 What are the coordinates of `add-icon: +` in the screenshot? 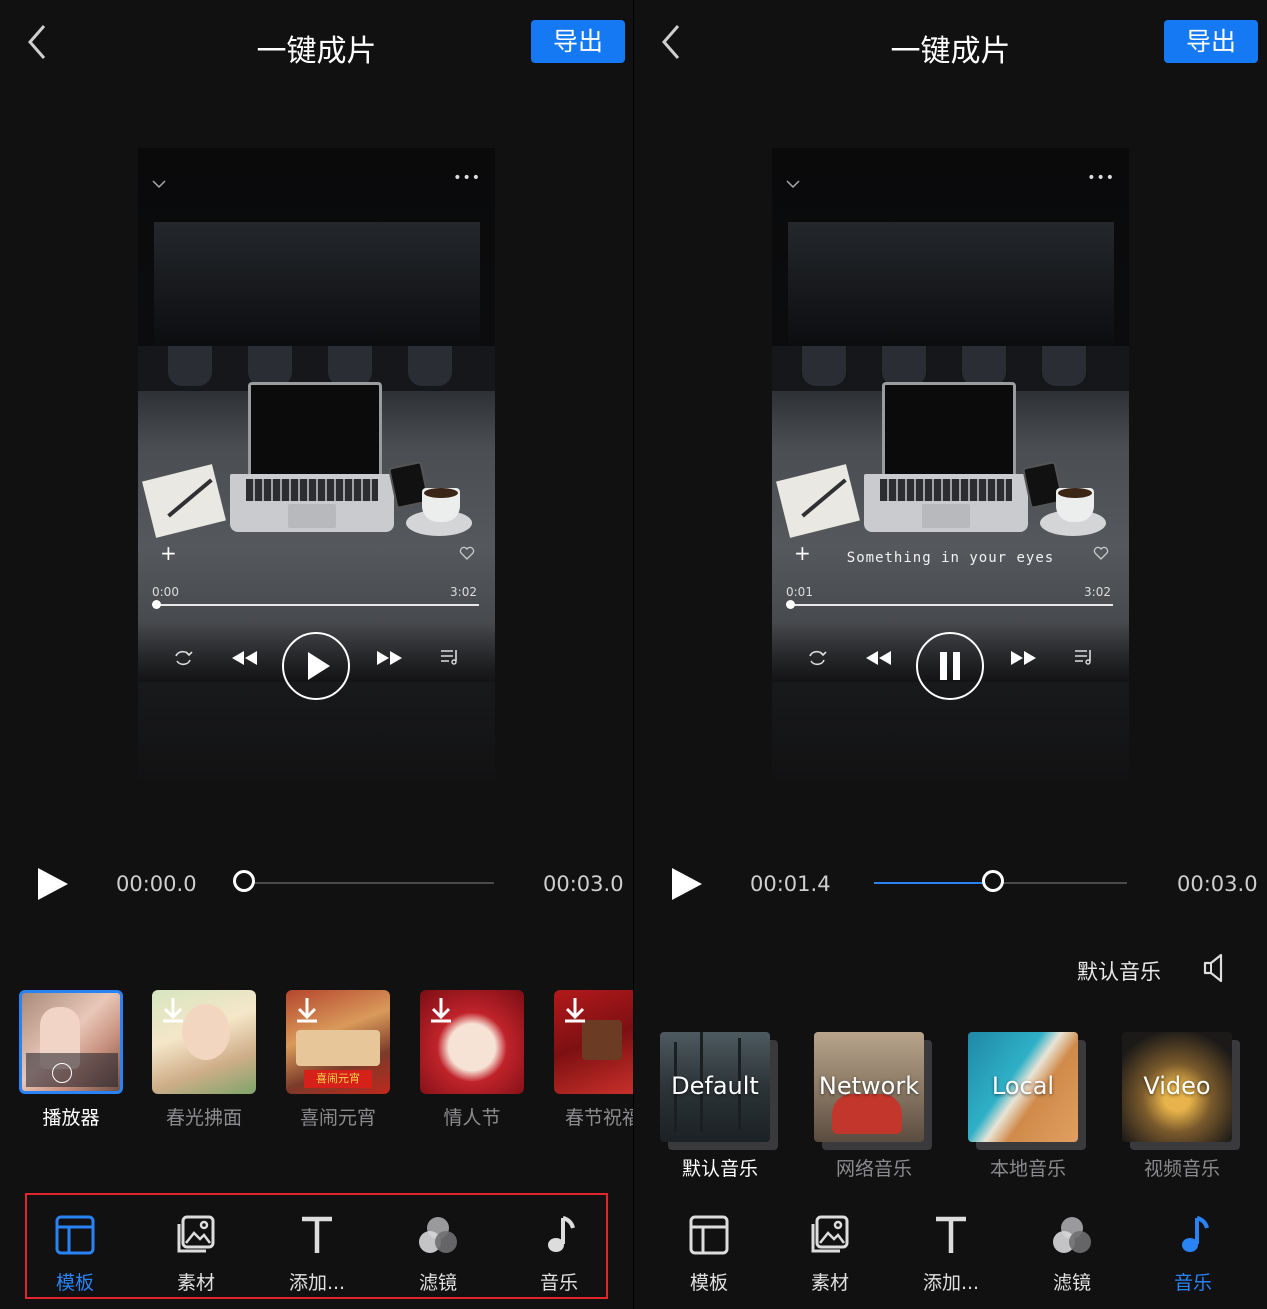 It's located at (168, 553).